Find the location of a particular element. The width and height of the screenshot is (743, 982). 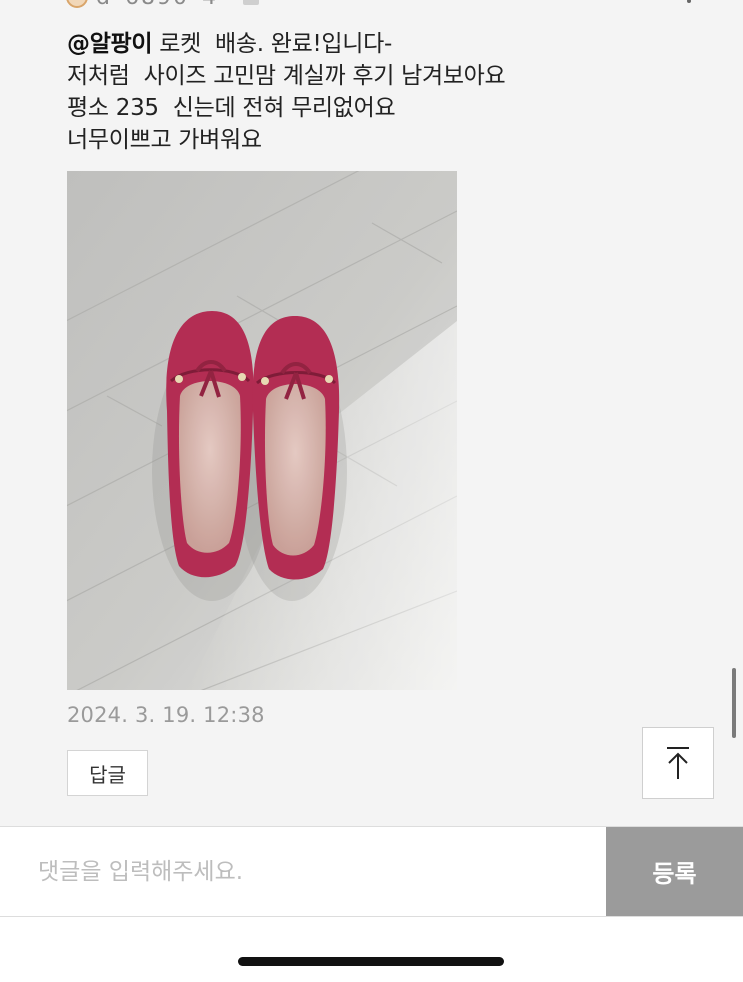

comment-first-line: @알팡이 로켓 배송. 완료!입니다- is located at coordinates (286, 44).